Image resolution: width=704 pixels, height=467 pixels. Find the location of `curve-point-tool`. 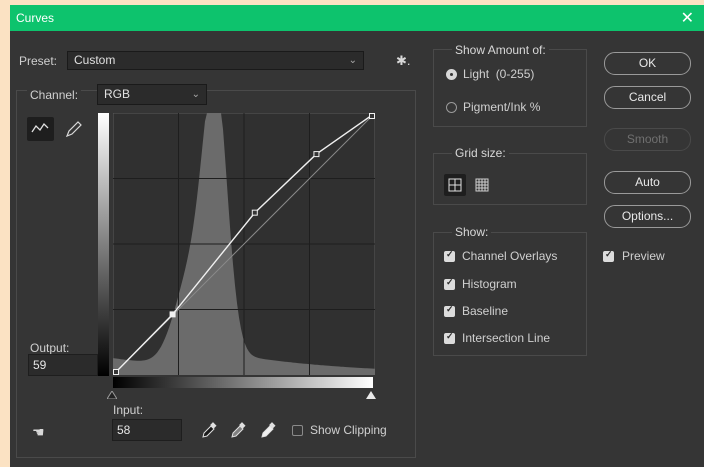

curve-point-tool is located at coordinates (40, 129).